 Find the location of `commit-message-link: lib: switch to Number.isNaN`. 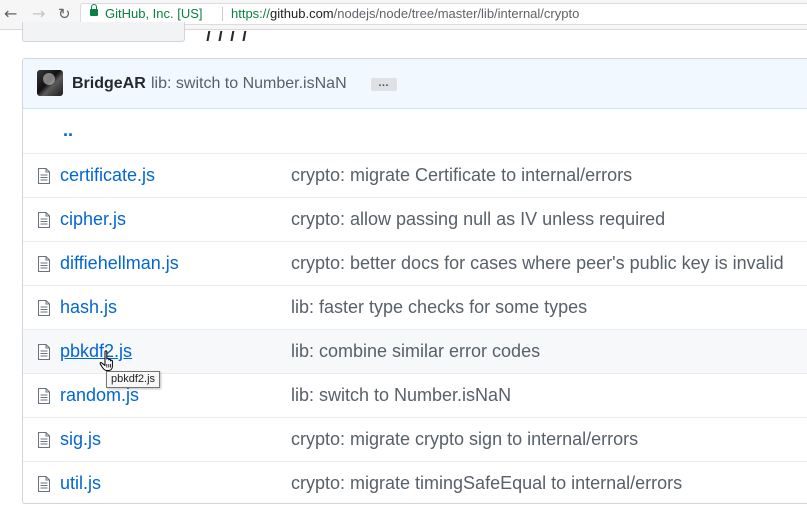

commit-message-link: lib: switch to Number.isNaN is located at coordinates (401, 395).